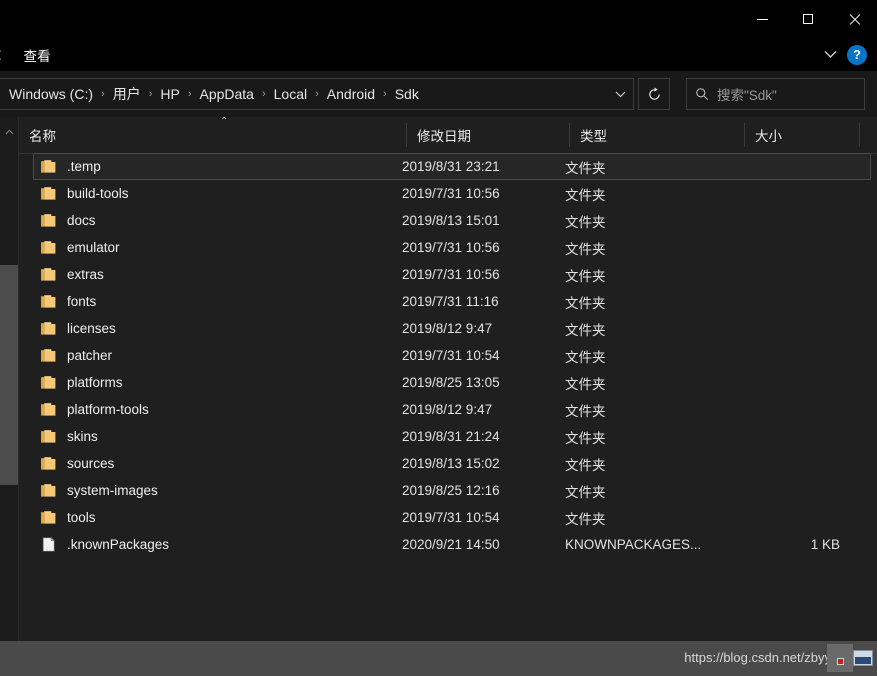  I want to click on table-row: skins 2019/8/31 21:24 文件夹, so click(452, 436).